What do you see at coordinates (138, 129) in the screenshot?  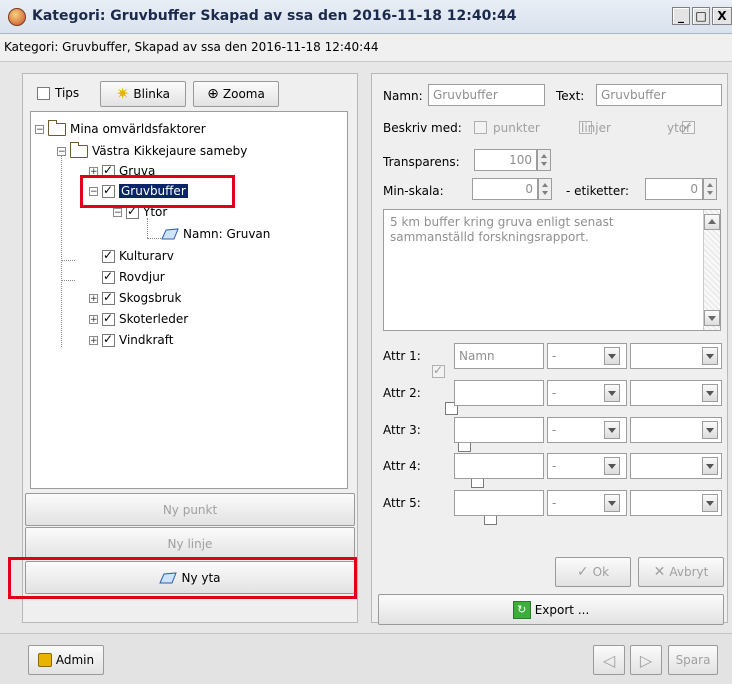 I see `tree-label-root: Mina omvärldsfaktorer` at bounding box center [138, 129].